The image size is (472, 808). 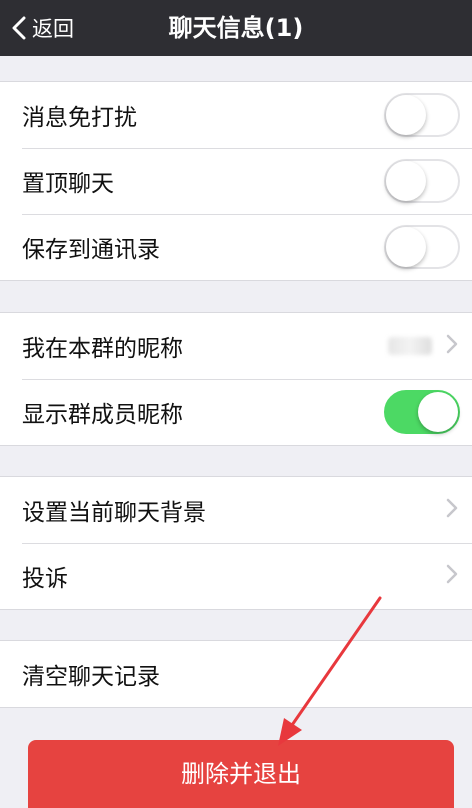 What do you see at coordinates (79, 118) in the screenshot?
I see `mute-notifications-label: 消息免打扰` at bounding box center [79, 118].